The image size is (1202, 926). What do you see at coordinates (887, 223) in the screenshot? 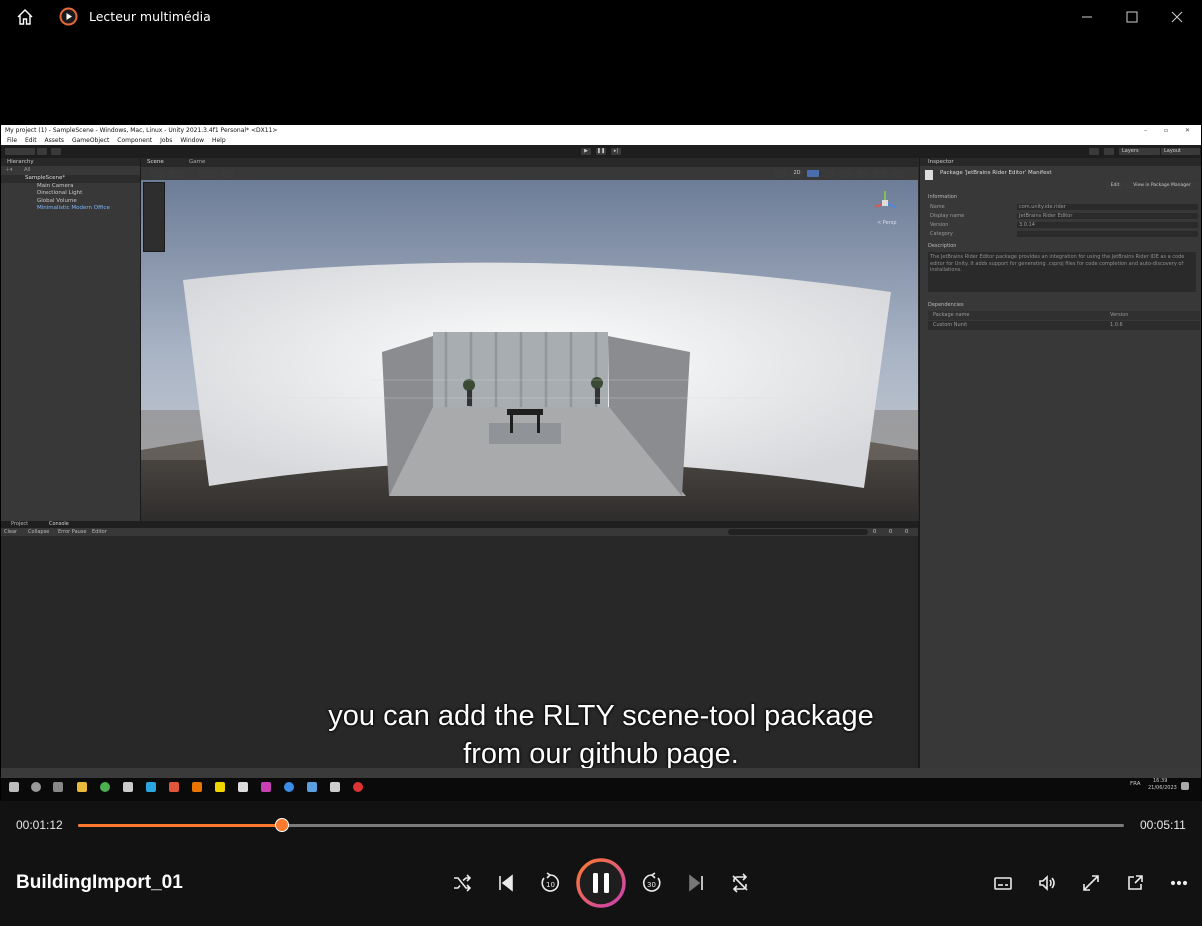
I see `scene-gizmo-label: < Persp` at bounding box center [887, 223].